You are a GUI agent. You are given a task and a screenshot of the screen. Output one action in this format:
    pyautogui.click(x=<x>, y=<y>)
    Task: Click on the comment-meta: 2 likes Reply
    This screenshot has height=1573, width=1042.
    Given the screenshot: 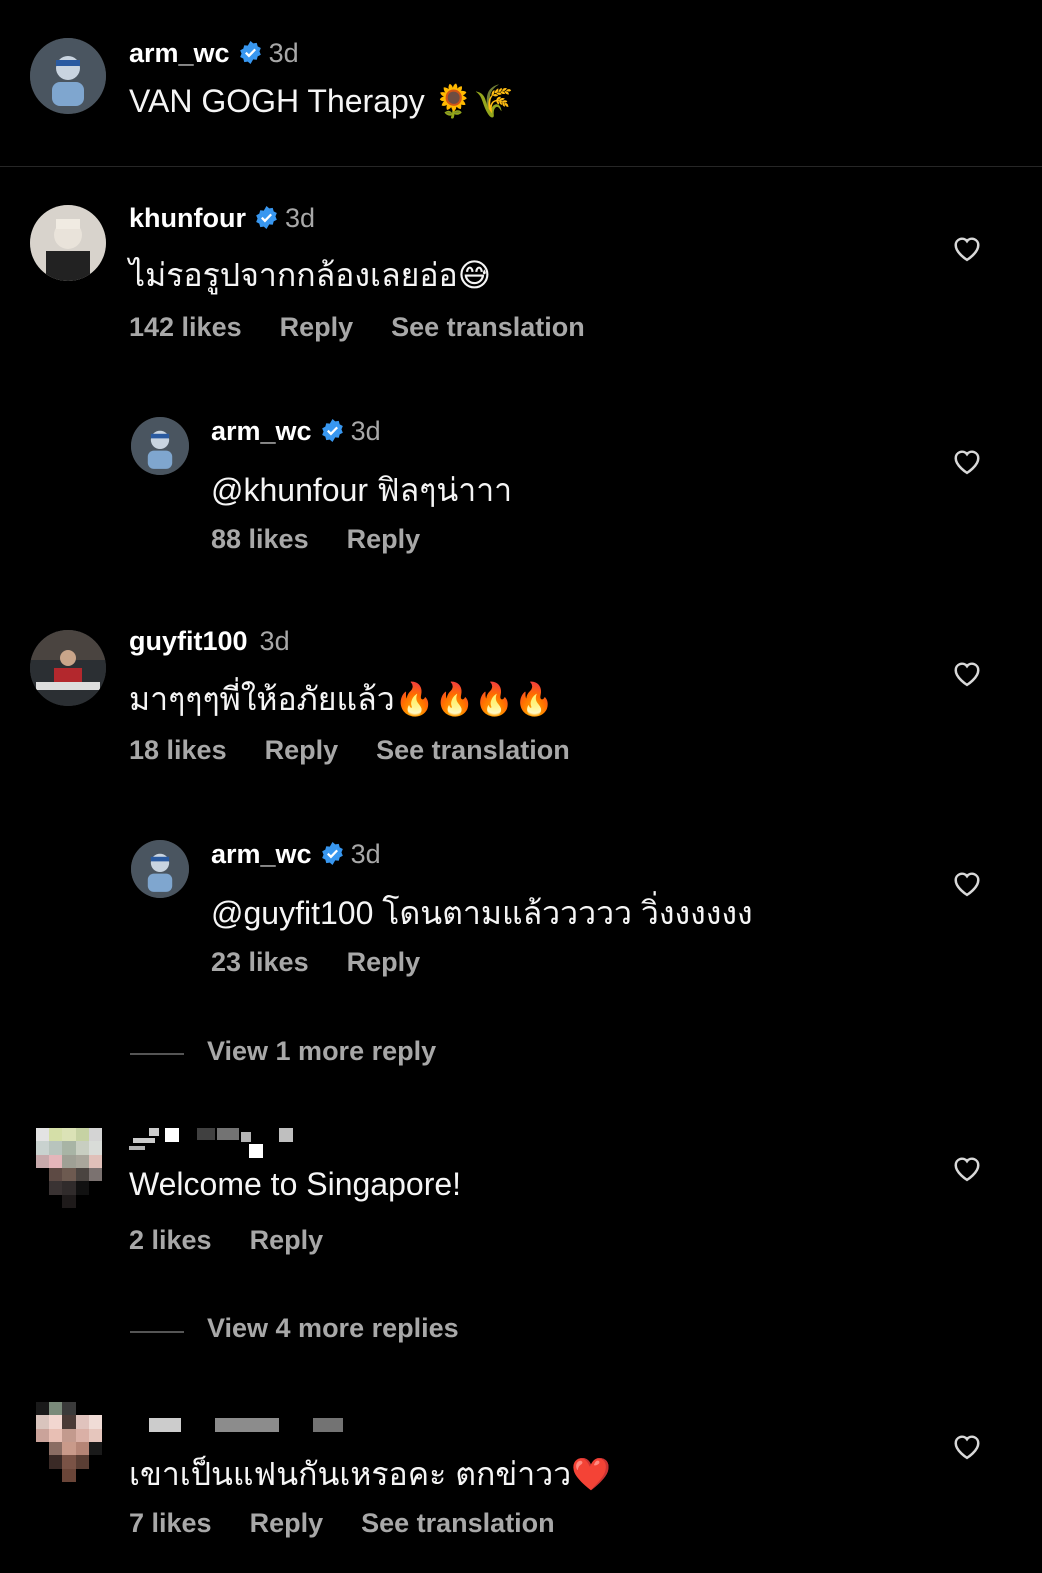 What is the action you would take?
    pyautogui.click(x=245, y=1240)
    